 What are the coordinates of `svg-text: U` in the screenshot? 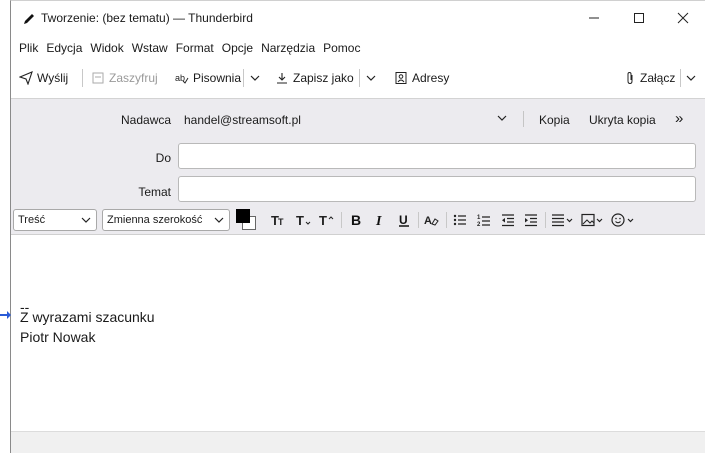 It's located at (403, 220).